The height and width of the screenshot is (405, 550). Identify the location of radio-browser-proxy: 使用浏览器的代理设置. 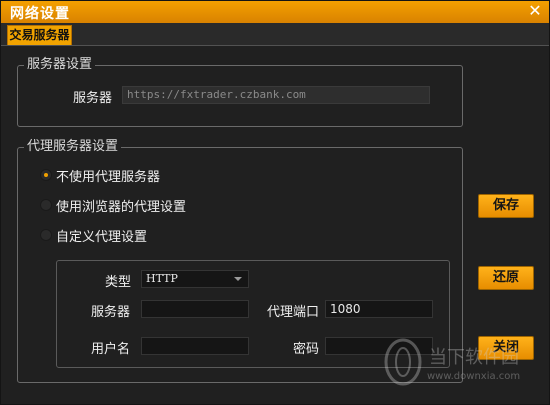
(113, 205).